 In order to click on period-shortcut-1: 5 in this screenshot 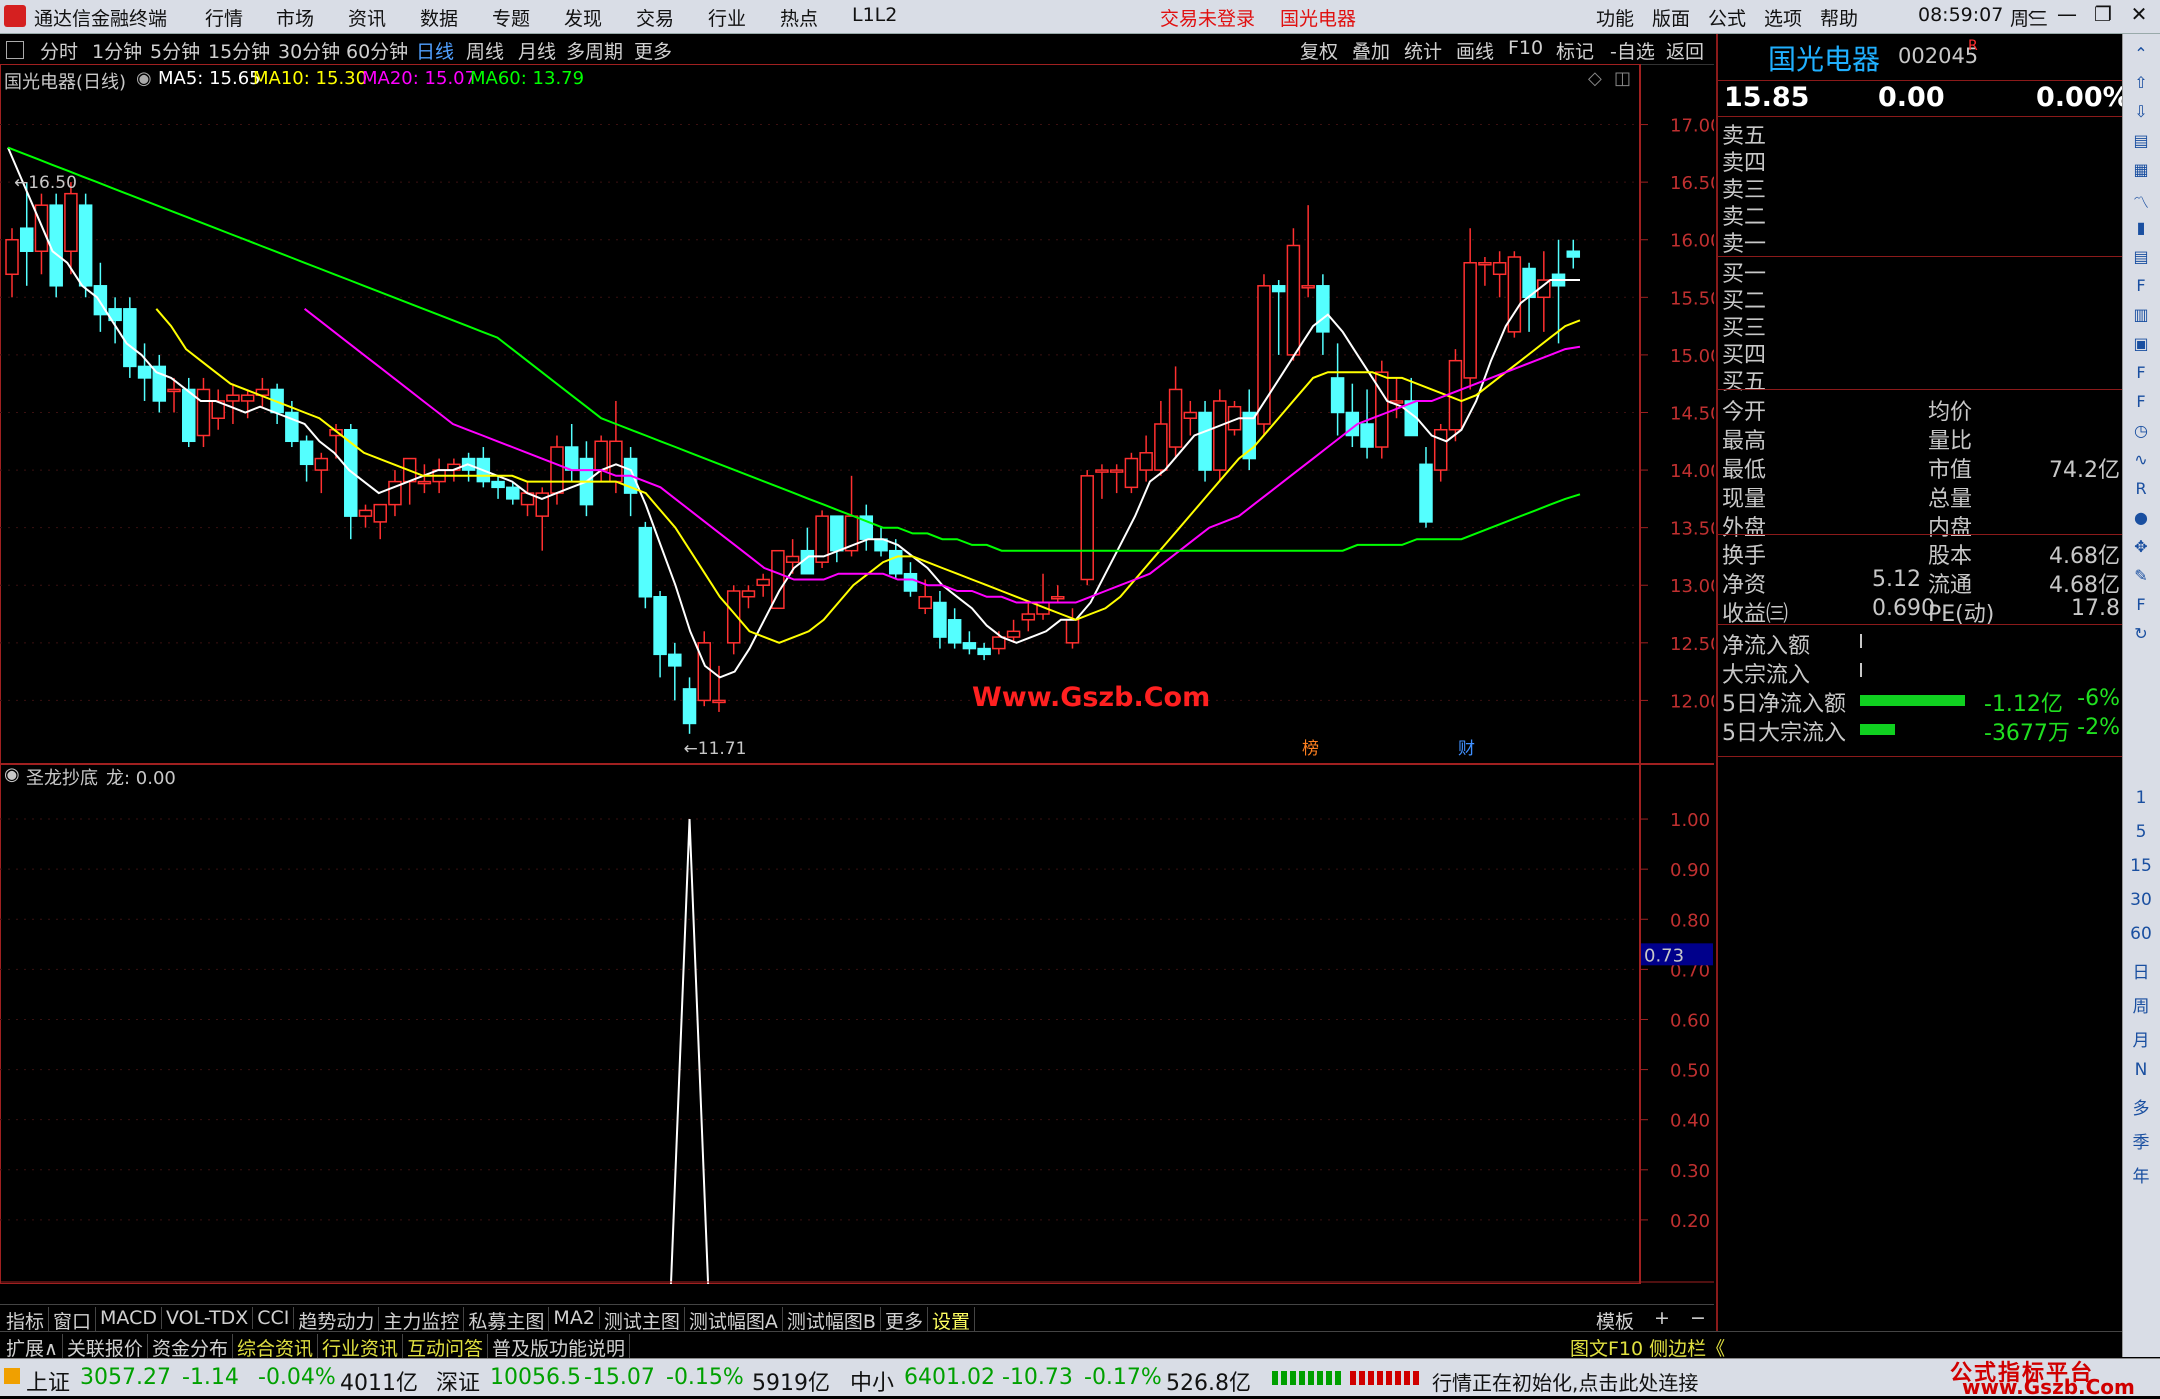, I will do `click(2141, 833)`.